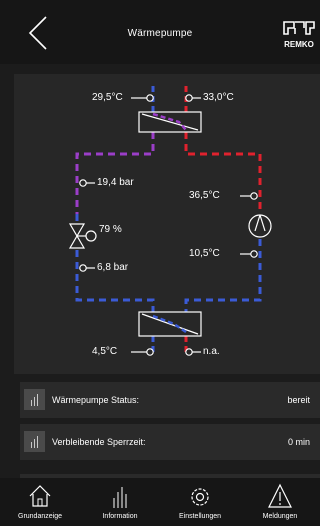 This screenshot has width=320, height=526. Describe the element at coordinates (170, 400) in the screenshot. I see `status-row-heatpump: Wärmepumpe Status: bereit` at that location.